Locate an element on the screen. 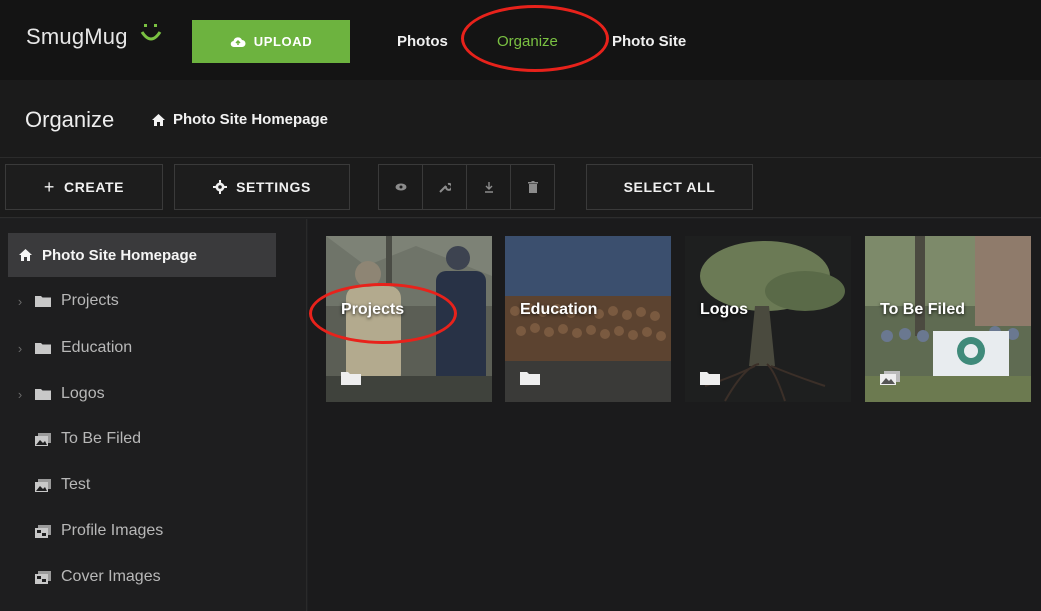  trash-icon is located at coordinates (532, 187).